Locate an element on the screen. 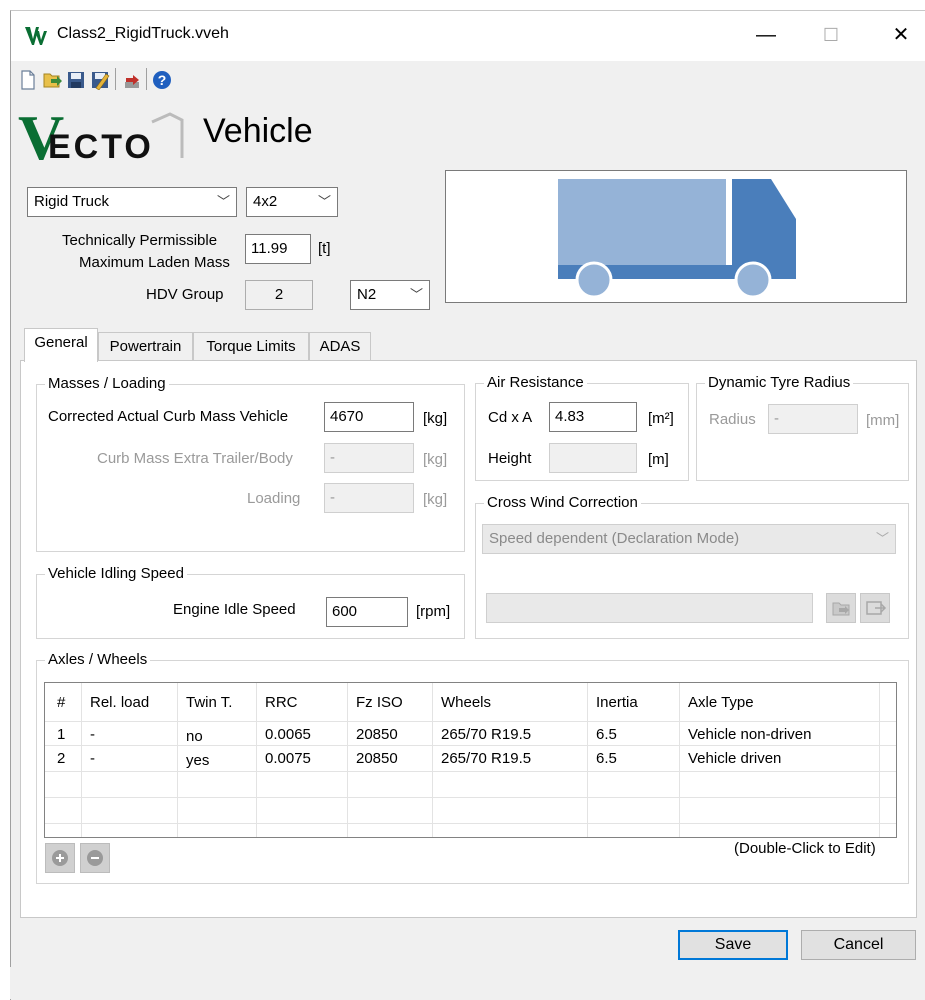 The image size is (925, 1000). rigid-truck-icon is located at coordinates (677, 239).